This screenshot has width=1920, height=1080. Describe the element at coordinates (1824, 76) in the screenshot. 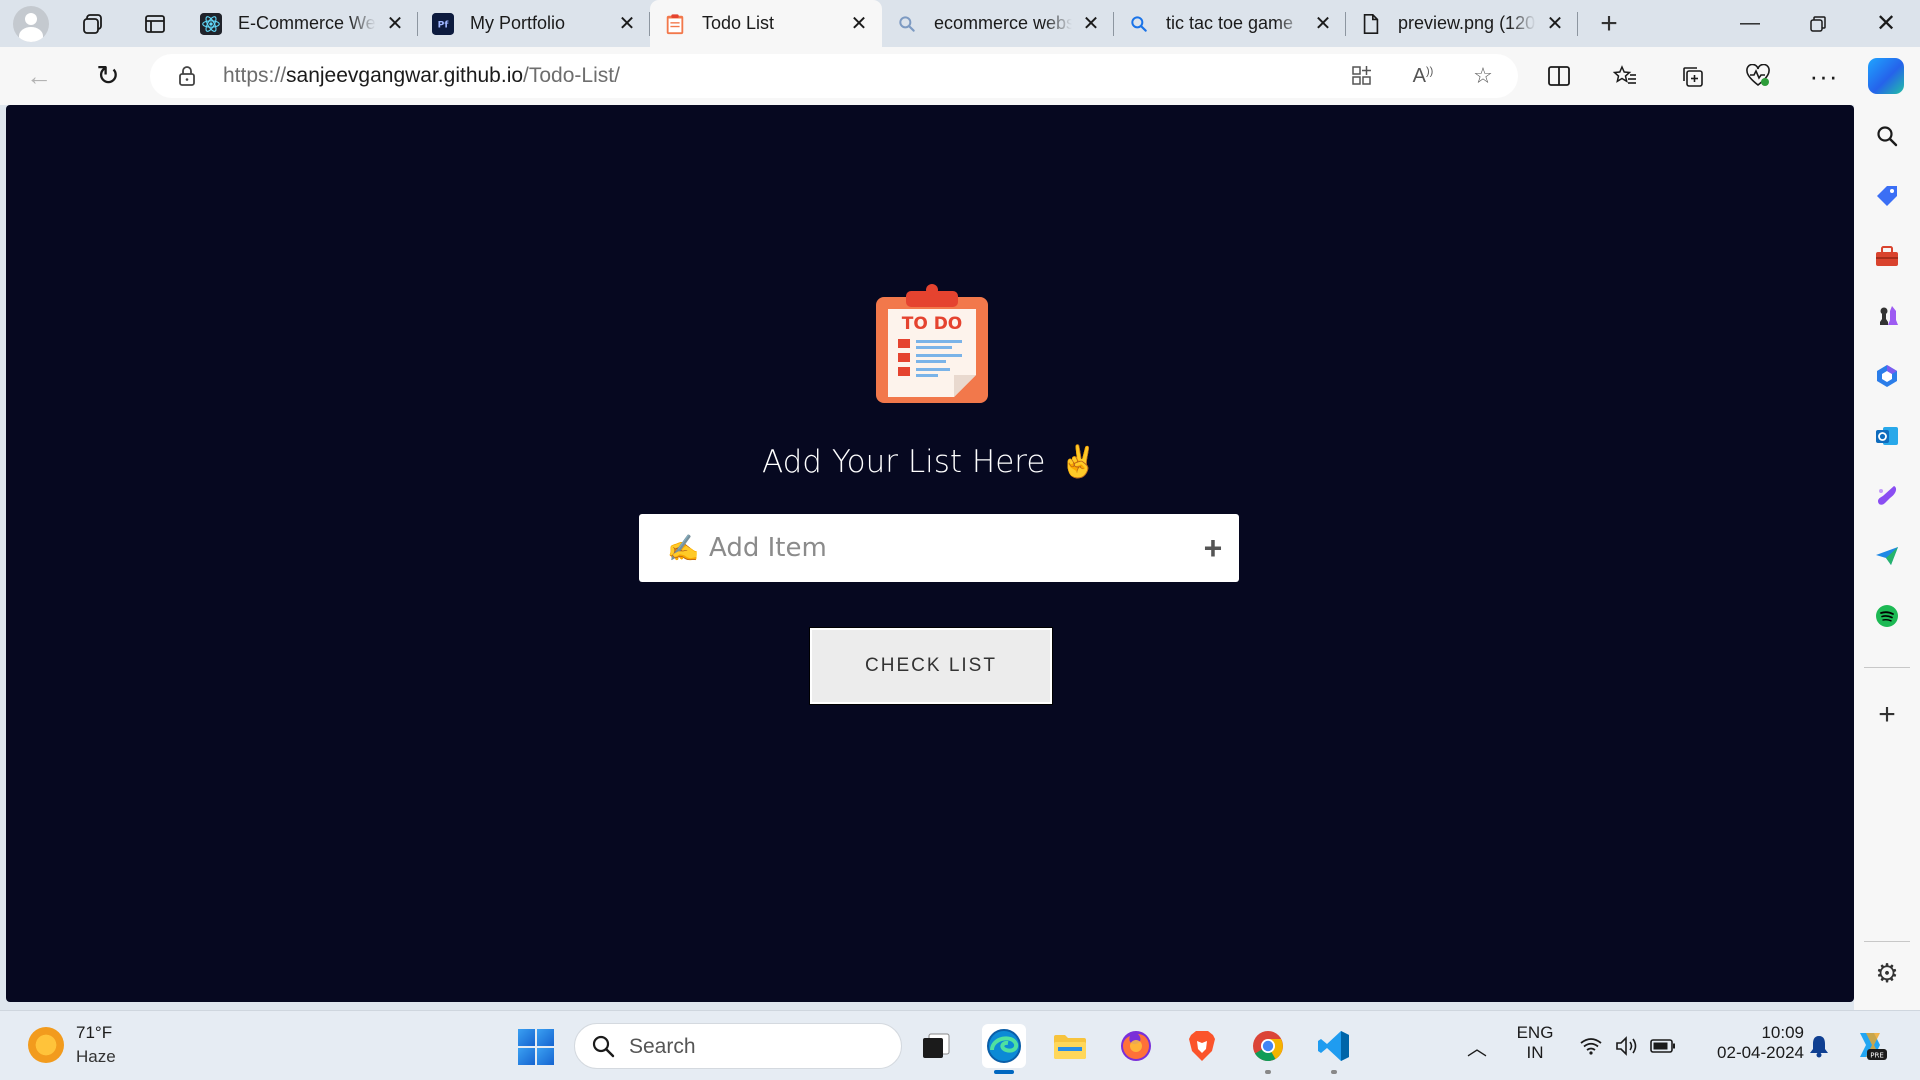

I see `settings-more-button: ···` at that location.